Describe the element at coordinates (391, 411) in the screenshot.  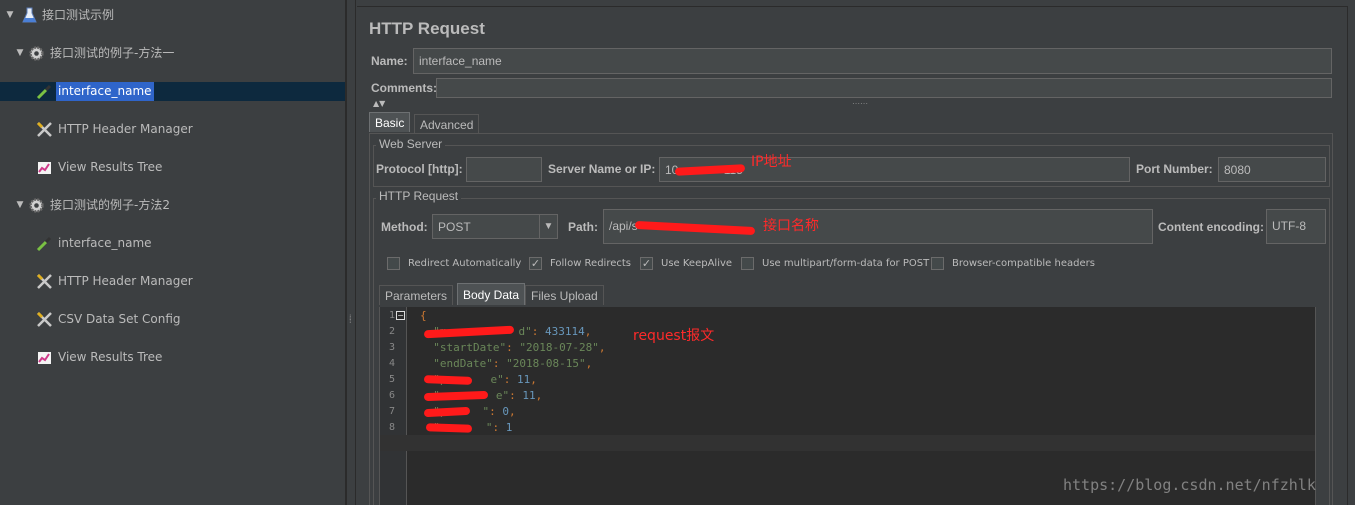
I see `line-number: 7` at that location.